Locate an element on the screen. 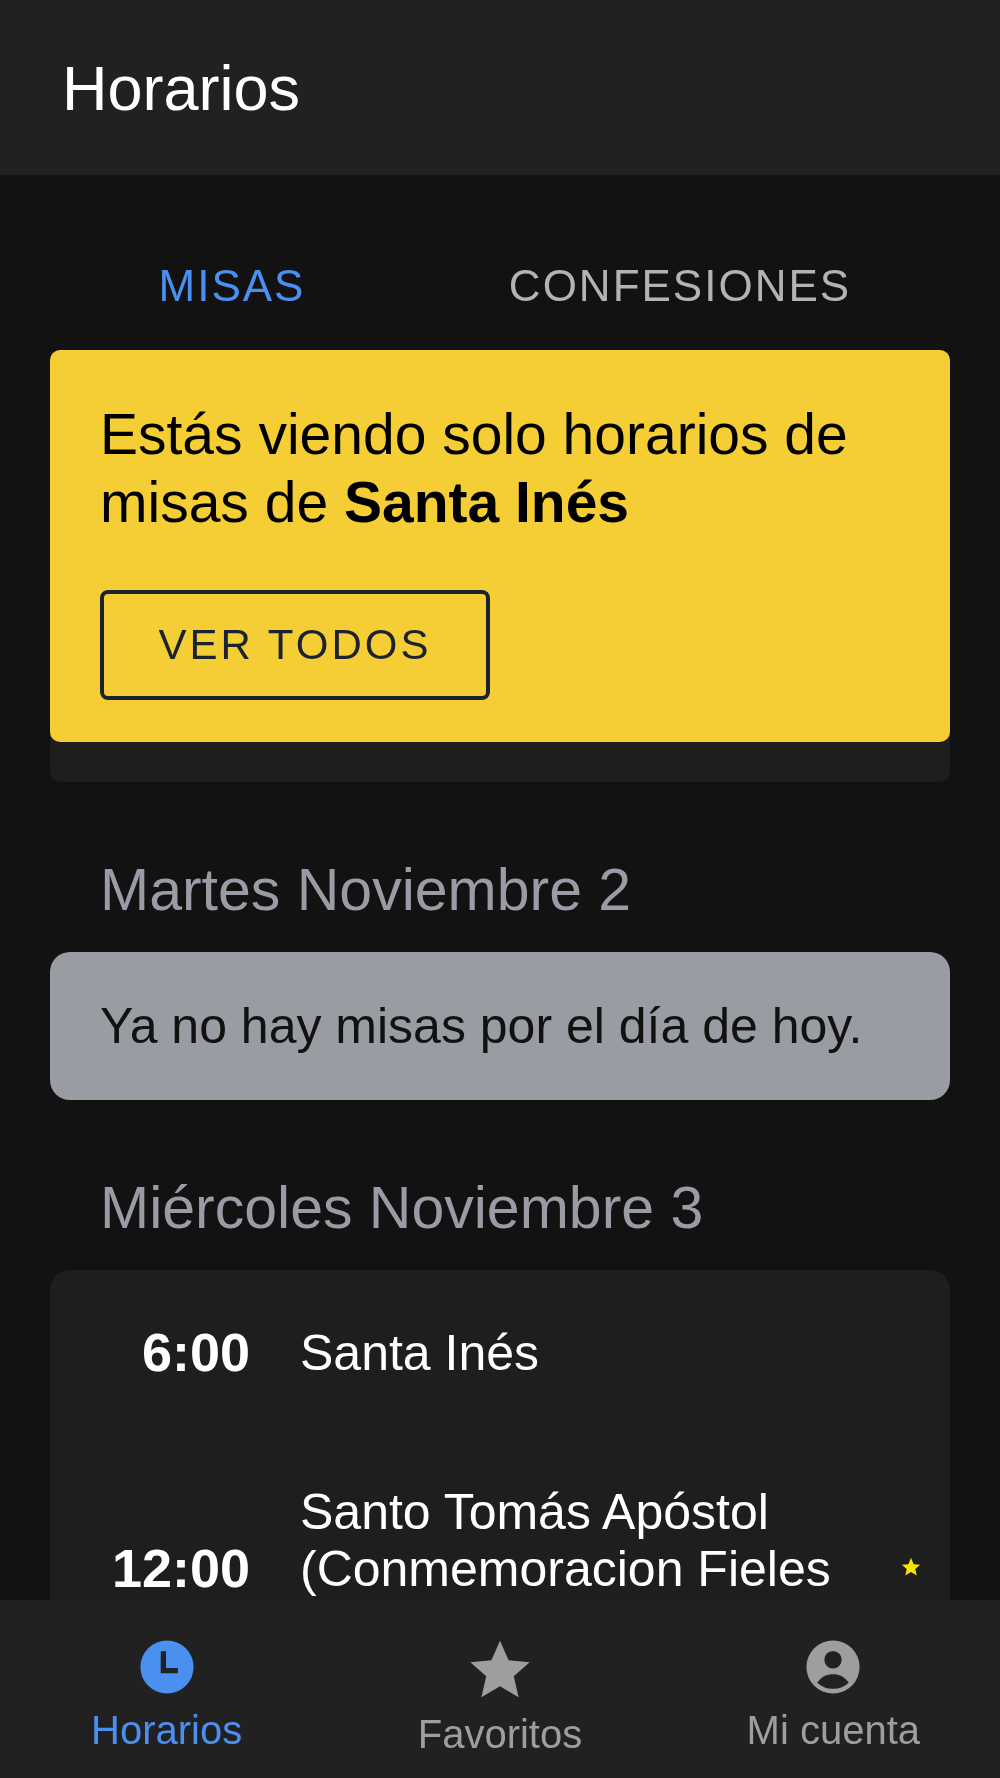 The width and height of the screenshot is (1000, 1778). empty-day-message: Ya no hay misas por el día de hoy. is located at coordinates (500, 1026).